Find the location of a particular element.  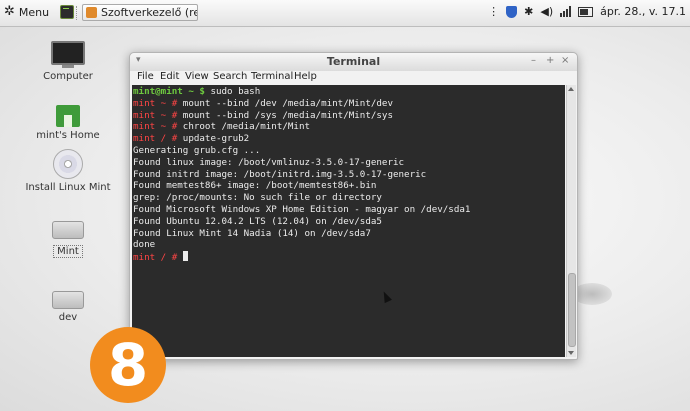

desktop-icon-dev-drive: dev is located at coordinates (68, 305).